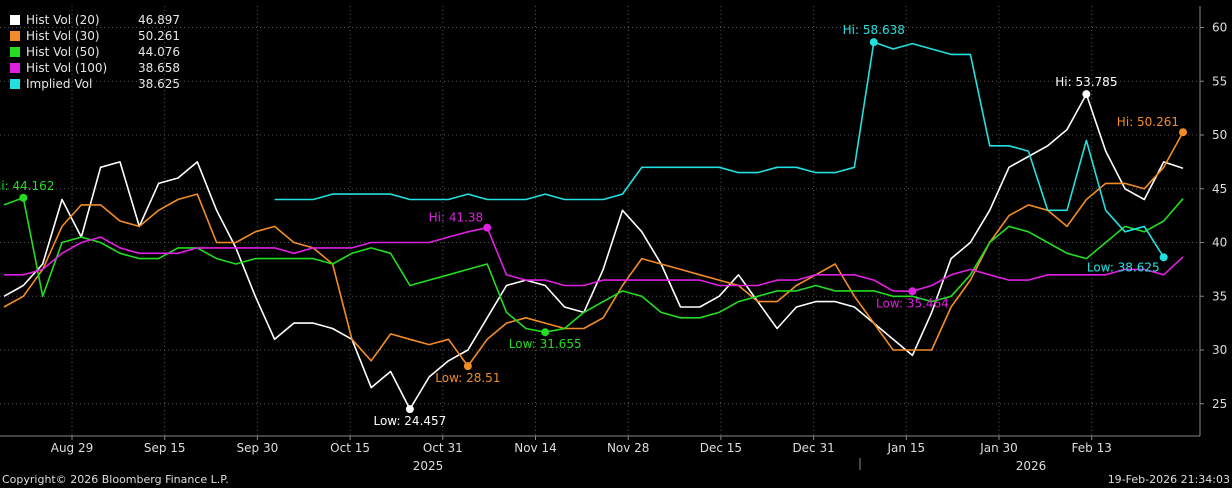 The width and height of the screenshot is (1232, 488). I want to click on legend-item: Implied Vol 38.625, so click(95, 84).